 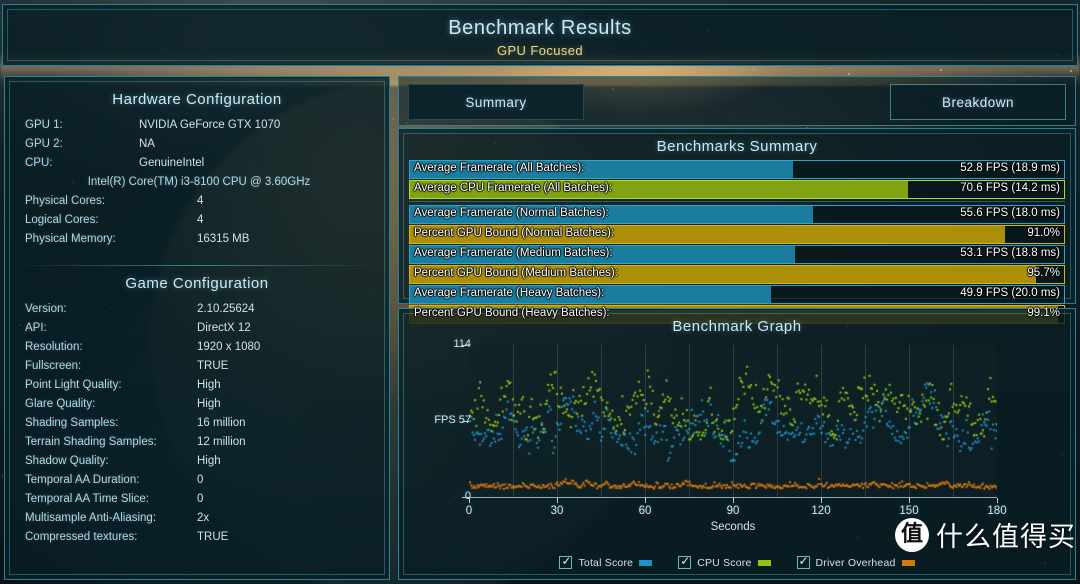 What do you see at coordinates (514, 233) in the screenshot?
I see `benchmark-bar-label: Percent GPU Bound (Normal Batches):` at bounding box center [514, 233].